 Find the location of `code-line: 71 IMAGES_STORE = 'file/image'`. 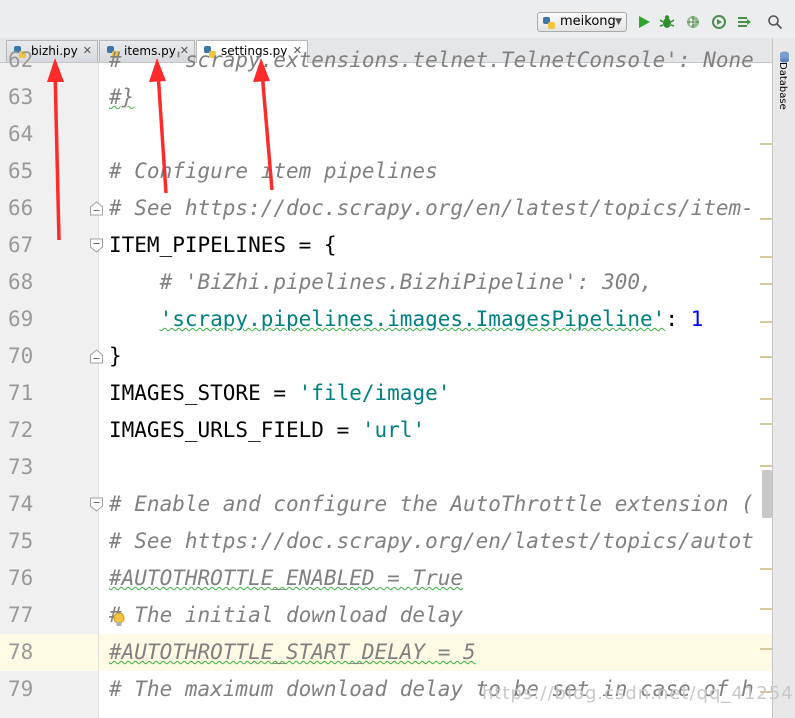

code-line: 71 IMAGES_STORE = 'file/image' is located at coordinates (386, 393).